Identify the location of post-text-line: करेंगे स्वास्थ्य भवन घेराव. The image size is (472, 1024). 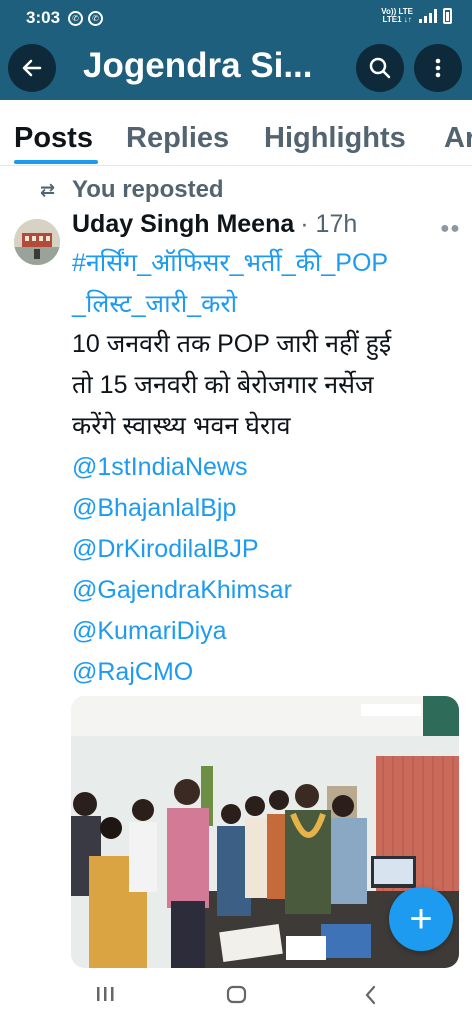
(181, 426).